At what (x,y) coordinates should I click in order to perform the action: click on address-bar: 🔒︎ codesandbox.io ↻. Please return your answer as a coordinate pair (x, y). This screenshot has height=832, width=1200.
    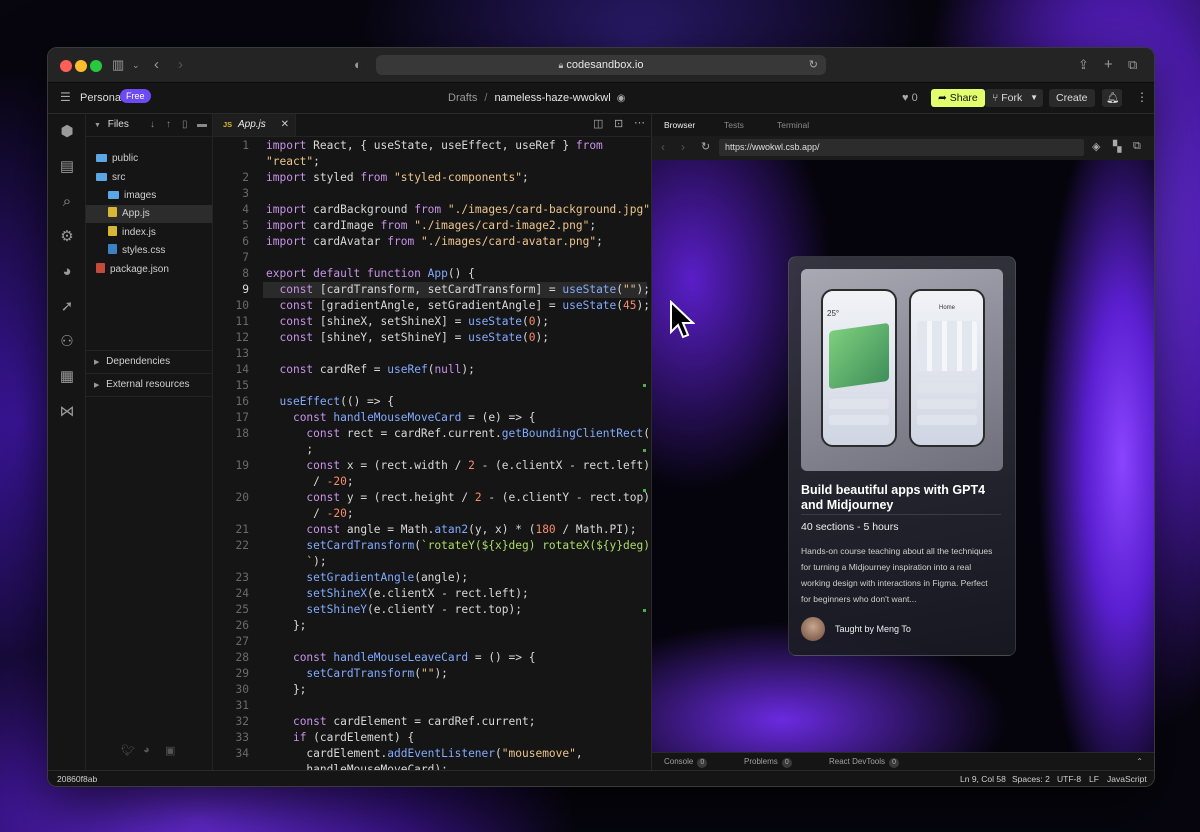
    Looking at the image, I should click on (601, 65).